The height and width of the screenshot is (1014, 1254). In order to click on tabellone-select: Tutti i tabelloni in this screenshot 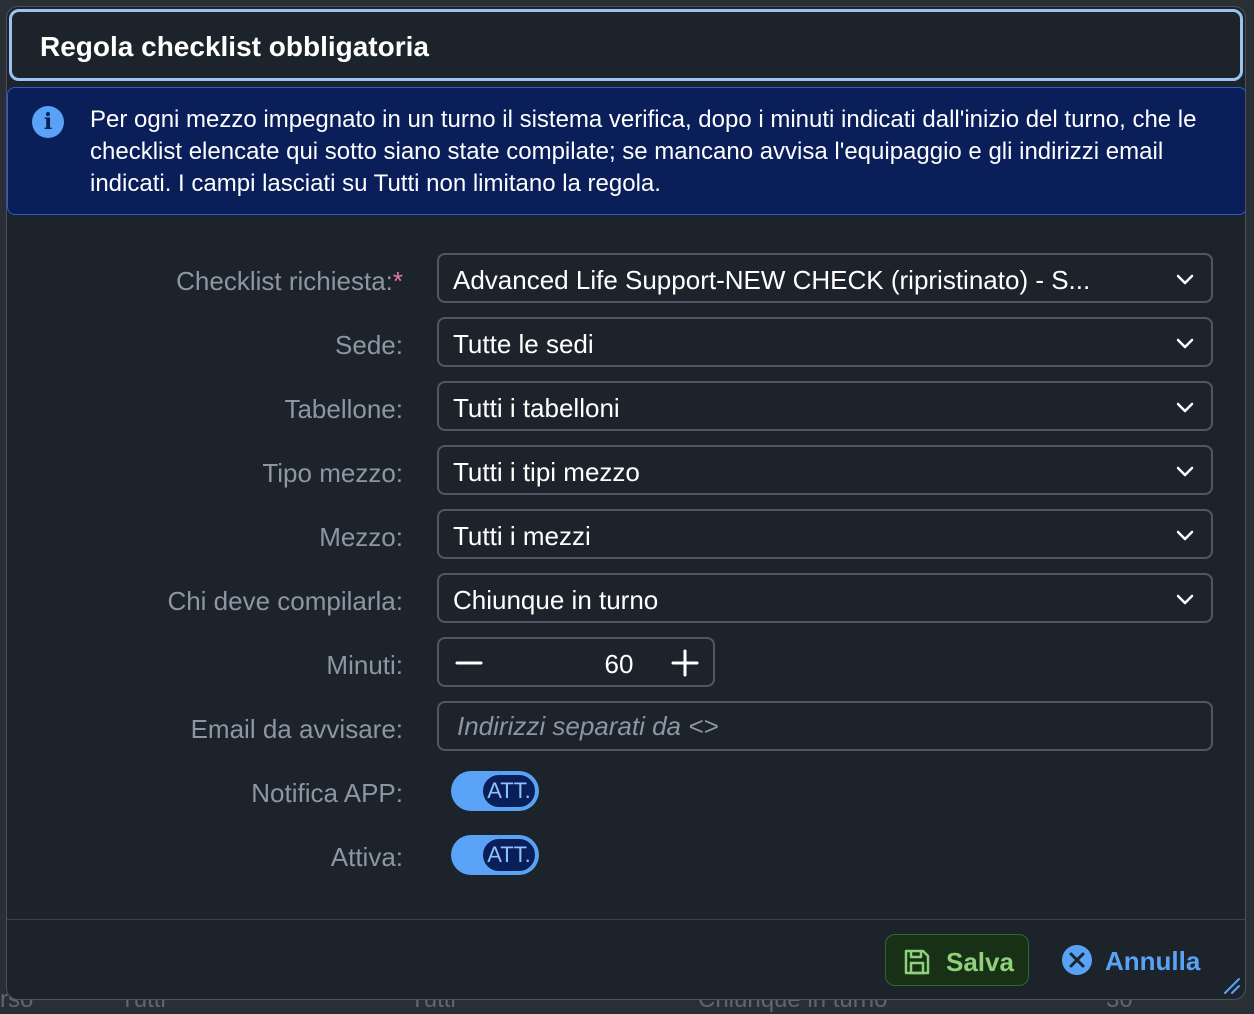, I will do `click(825, 406)`.